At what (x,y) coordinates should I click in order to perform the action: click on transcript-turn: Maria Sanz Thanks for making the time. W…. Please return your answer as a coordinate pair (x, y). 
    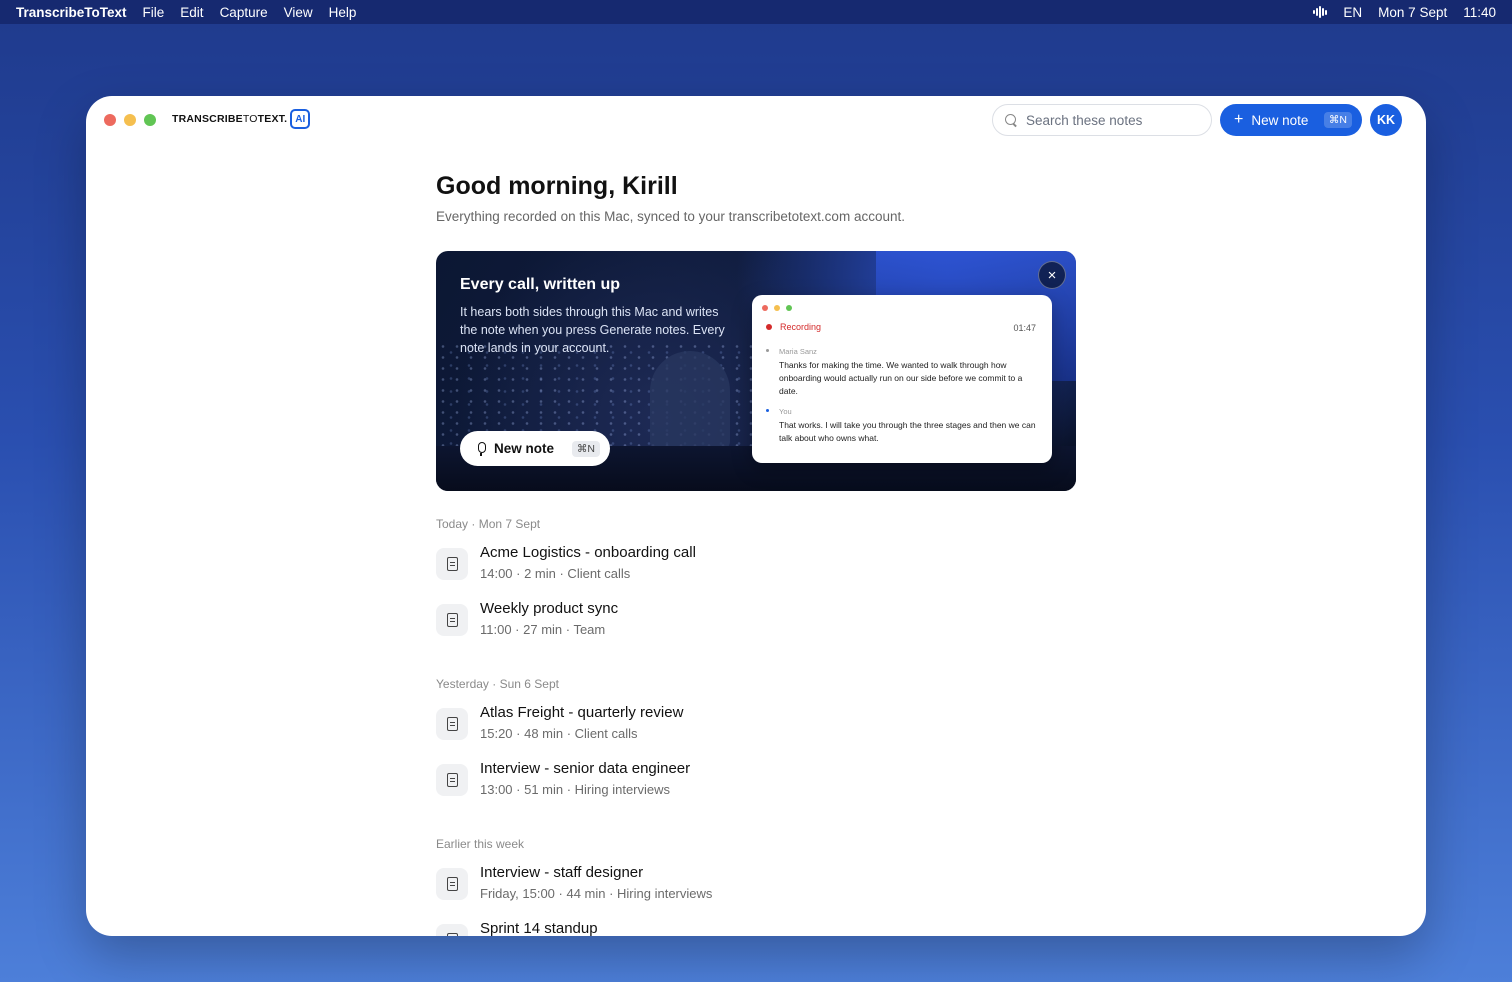
    Looking at the image, I should click on (901, 372).